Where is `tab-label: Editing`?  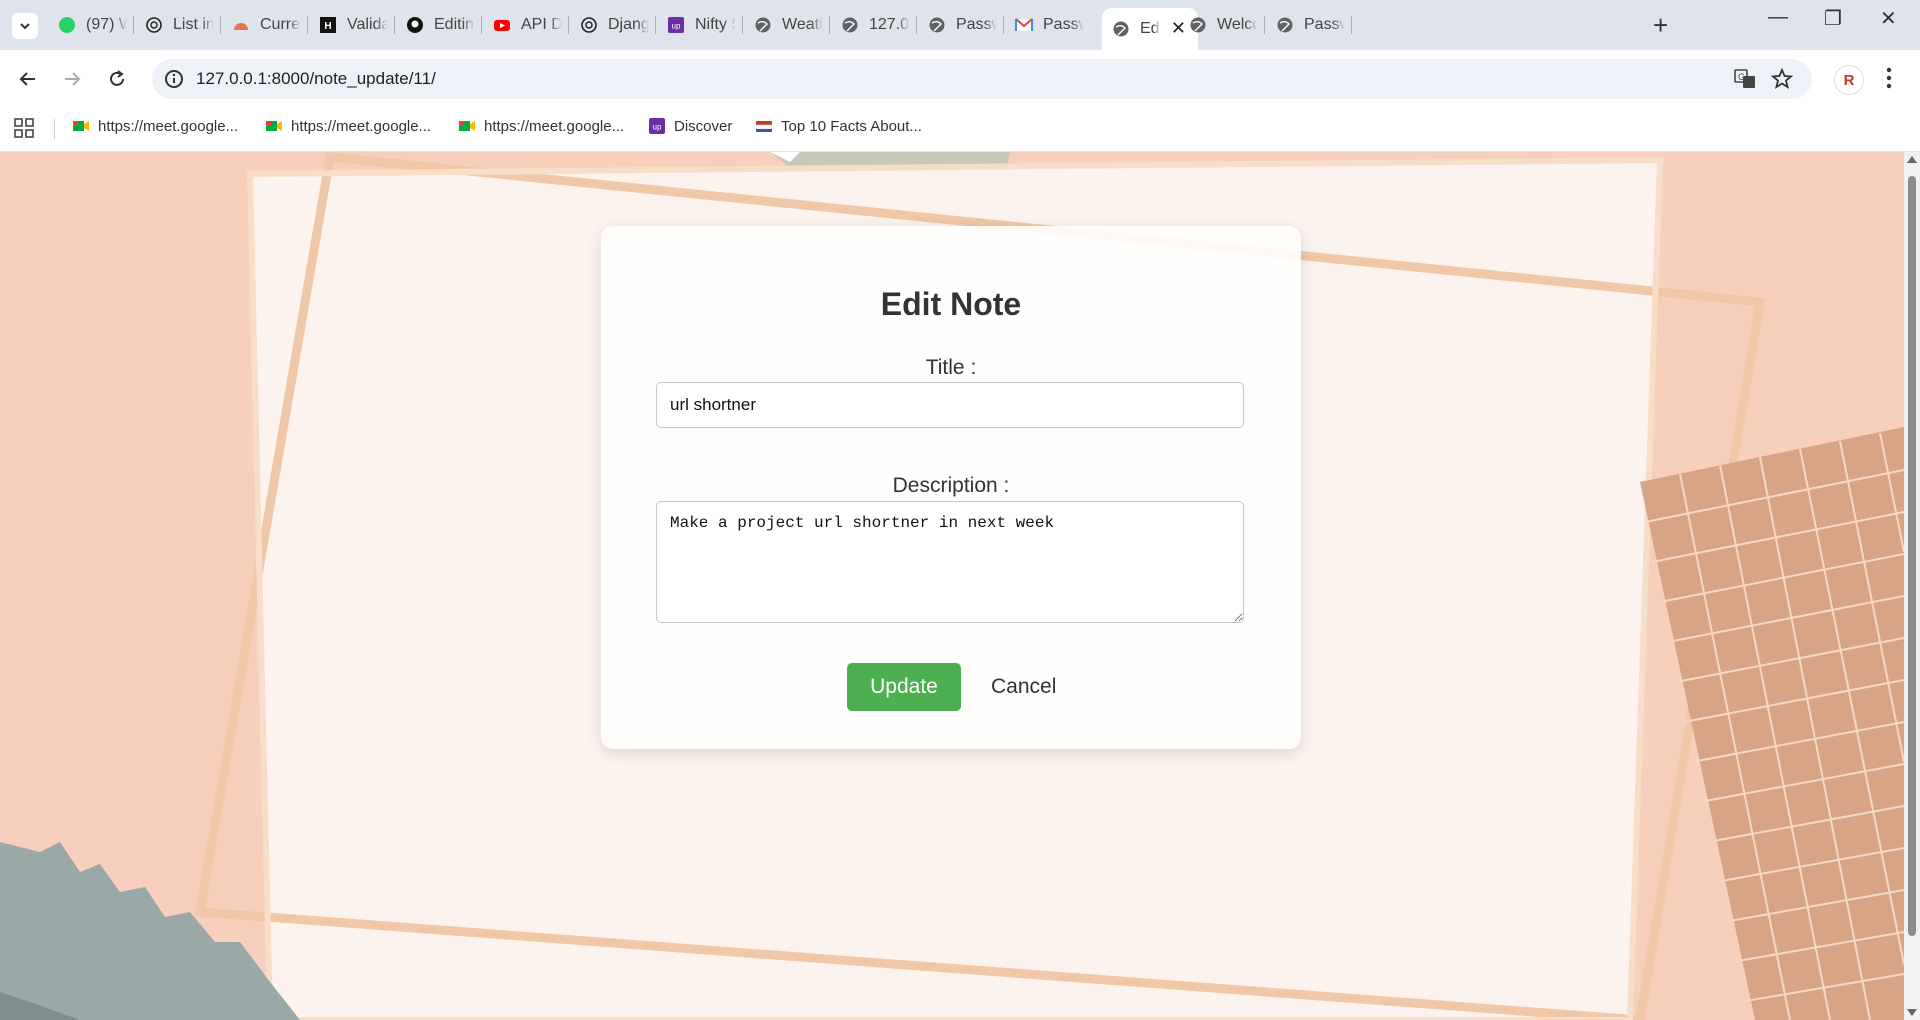 tab-label: Editing is located at coordinates (454, 24).